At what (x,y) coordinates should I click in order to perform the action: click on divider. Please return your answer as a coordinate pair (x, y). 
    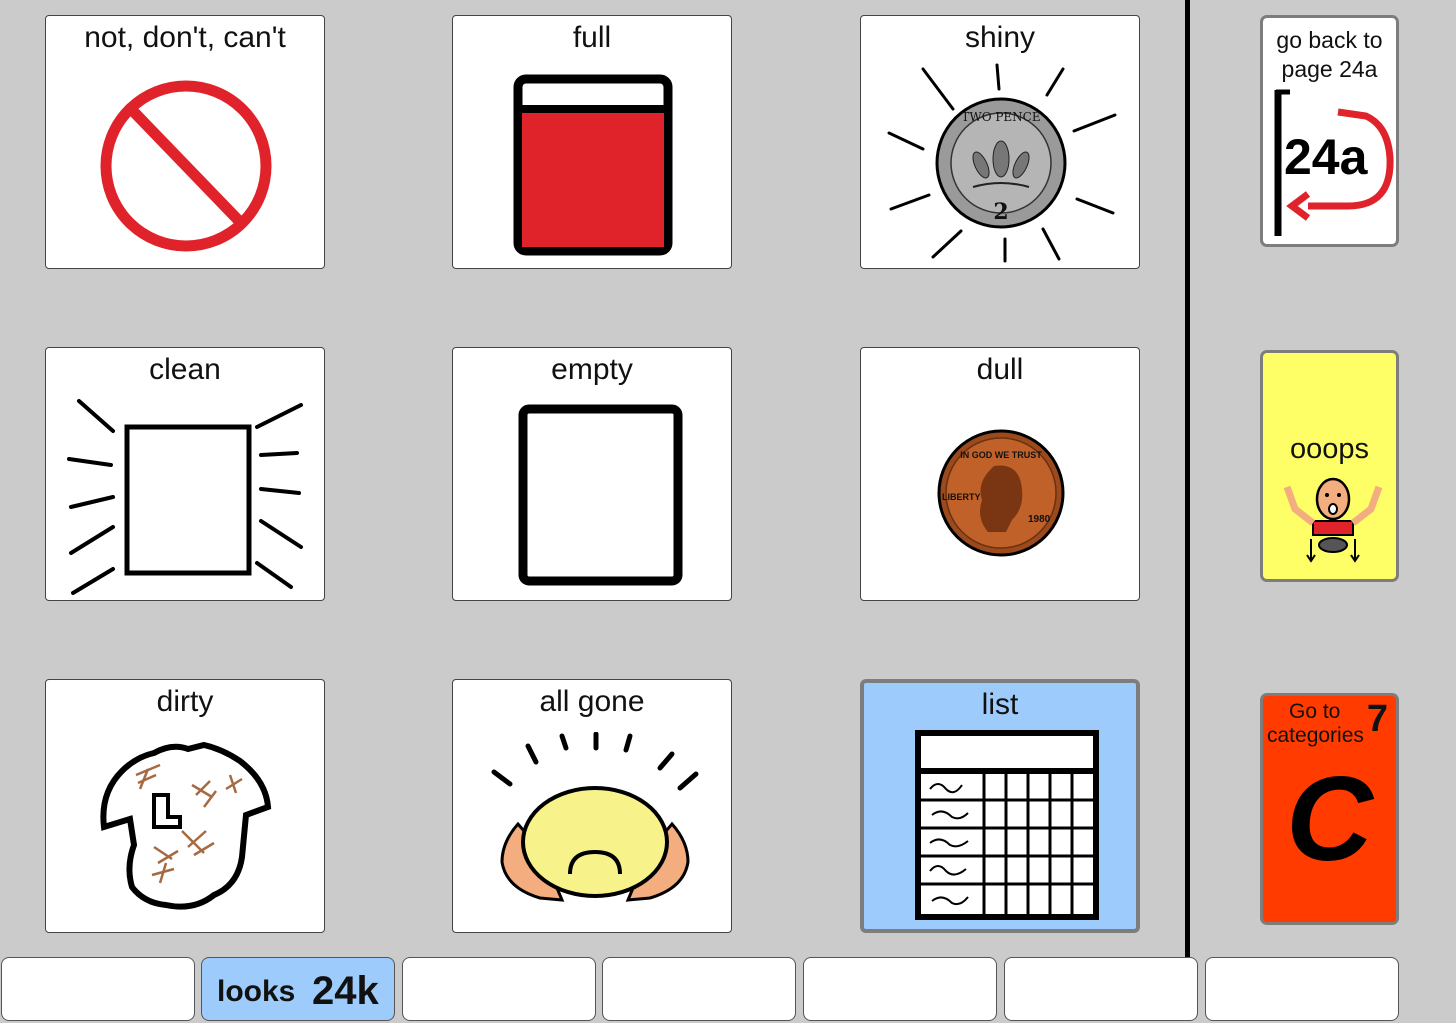
    Looking at the image, I should click on (1187, 479).